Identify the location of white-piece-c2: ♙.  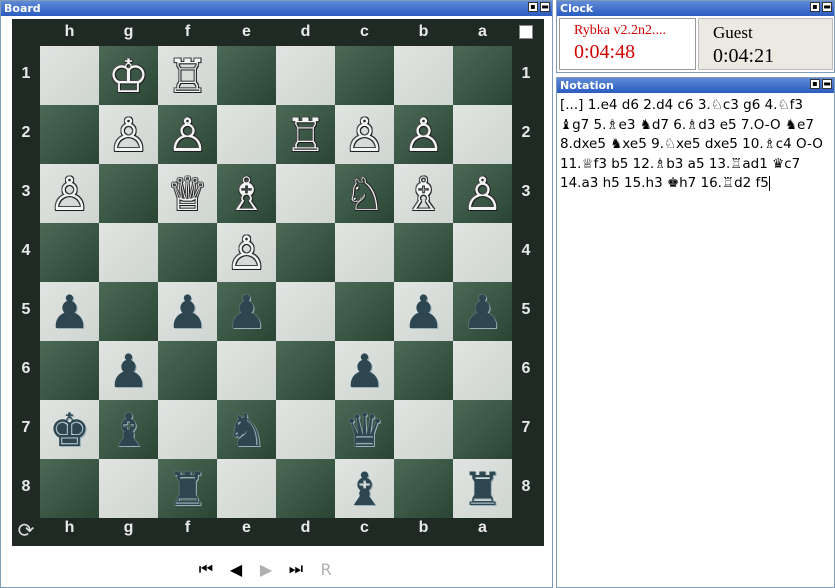
(364, 135).